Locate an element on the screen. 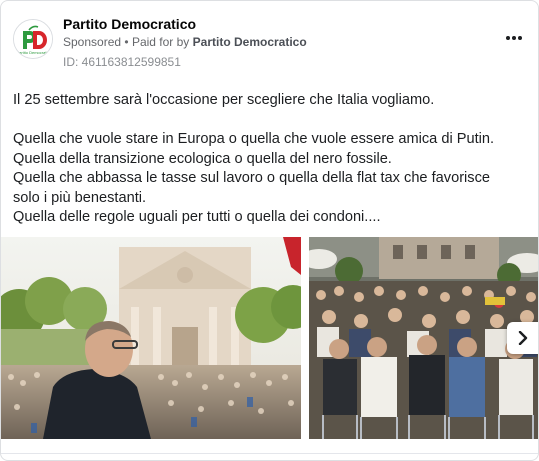 This screenshot has height=461, width=539. more-options-button is located at coordinates (514, 38).